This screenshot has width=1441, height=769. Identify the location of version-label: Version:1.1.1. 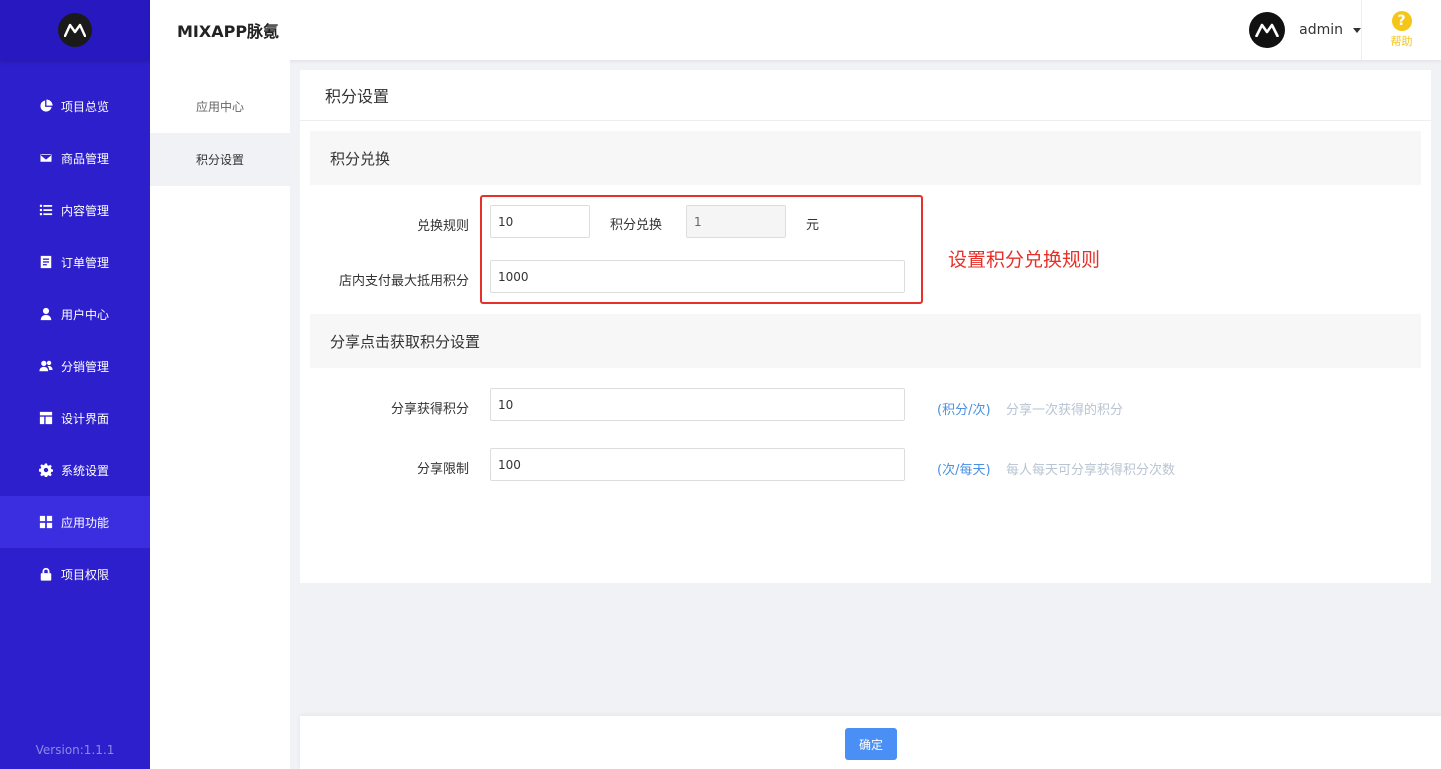
(75, 750).